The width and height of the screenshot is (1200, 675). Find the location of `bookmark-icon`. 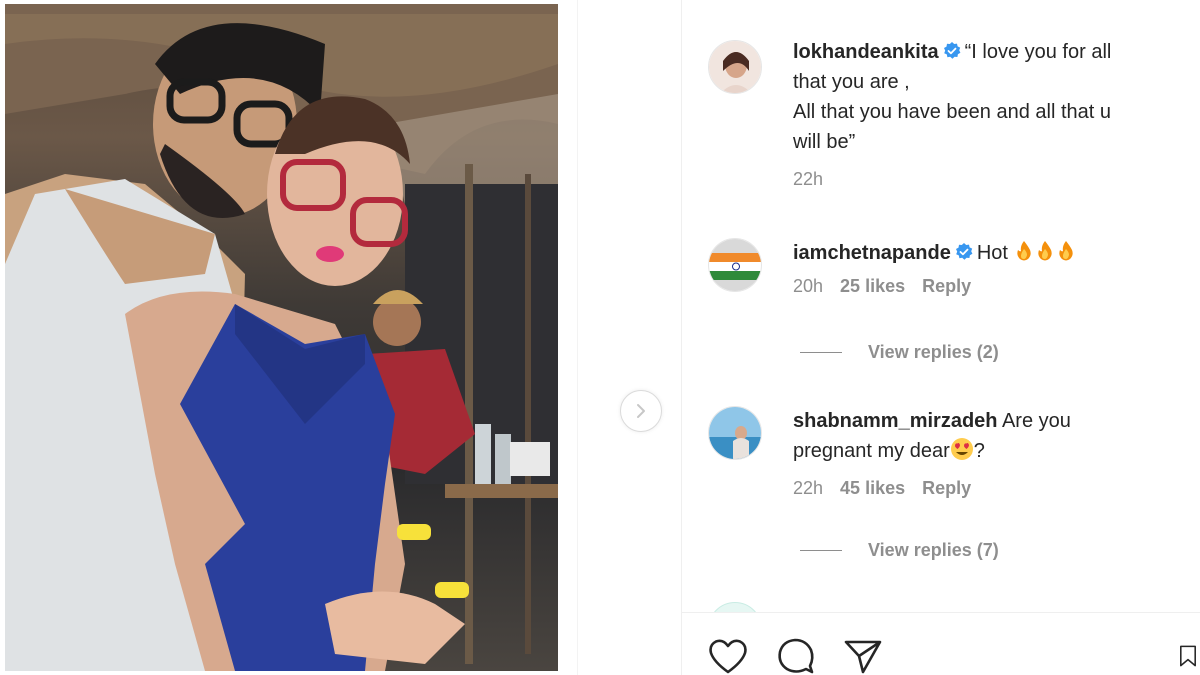

bookmark-icon is located at coordinates (1188, 656).